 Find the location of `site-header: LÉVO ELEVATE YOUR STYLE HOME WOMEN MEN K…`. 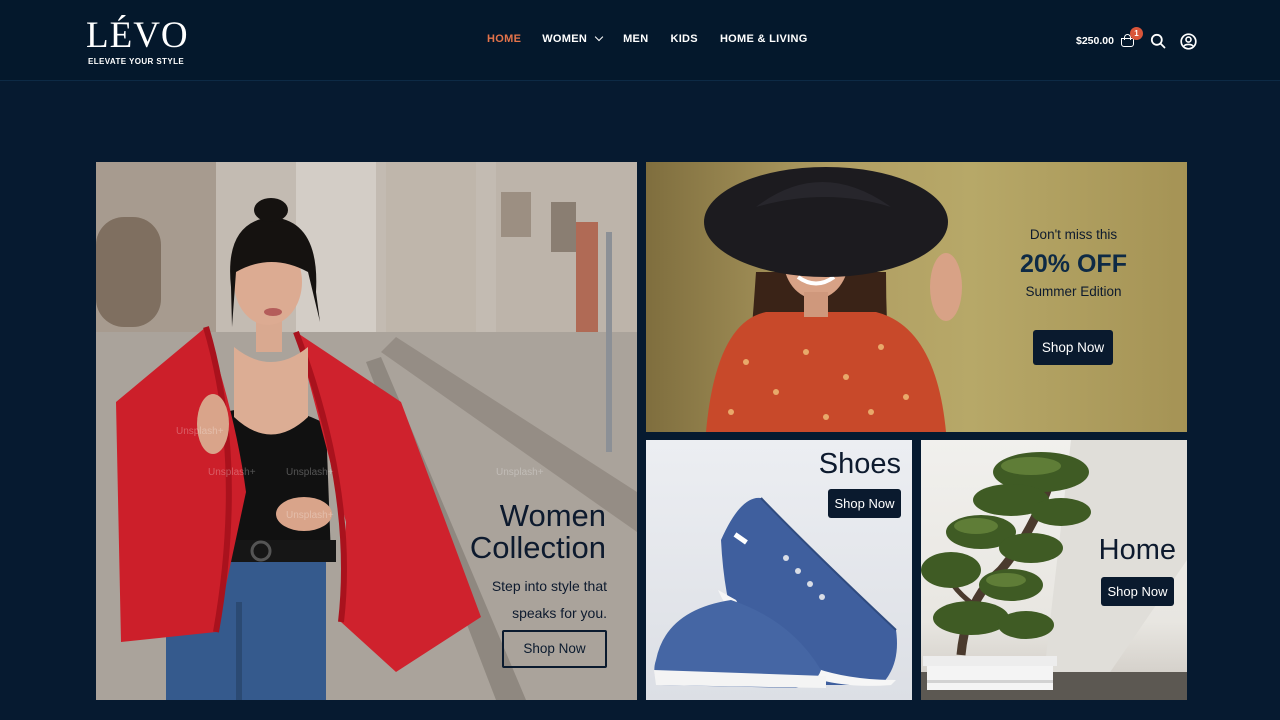

site-header: LÉVO ELEVATE YOUR STYLE HOME WOMEN MEN K… is located at coordinates (640, 40).